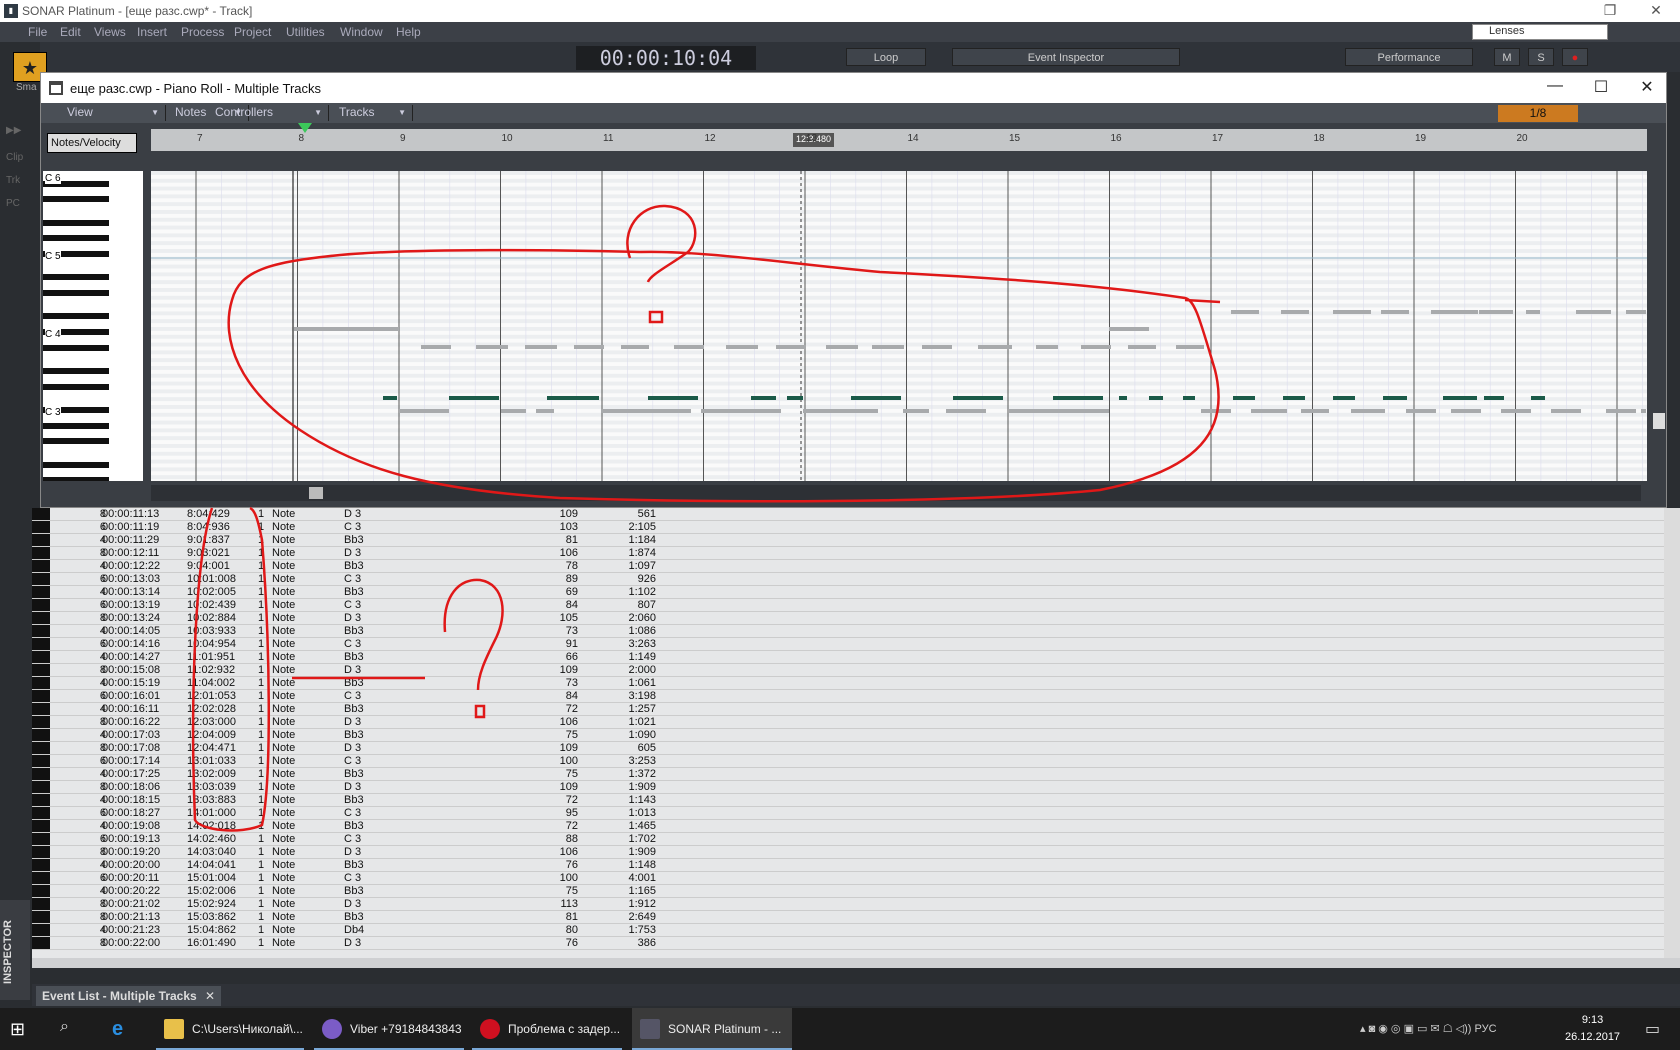 This screenshot has width=1680, height=1050. Describe the element at coordinates (848, 891) in the screenshot. I see `table-row: 4 00:00:20:22 15:02:006 1 Note Bb3 75 1:165` at that location.